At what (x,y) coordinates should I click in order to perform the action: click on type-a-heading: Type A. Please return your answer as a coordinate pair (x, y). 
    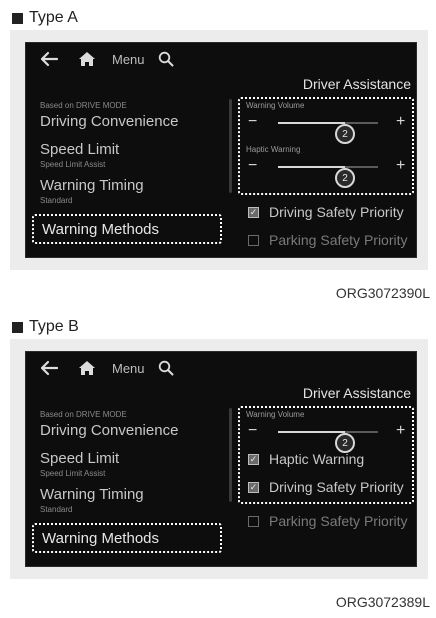
    Looking at the image, I should click on (45, 18).